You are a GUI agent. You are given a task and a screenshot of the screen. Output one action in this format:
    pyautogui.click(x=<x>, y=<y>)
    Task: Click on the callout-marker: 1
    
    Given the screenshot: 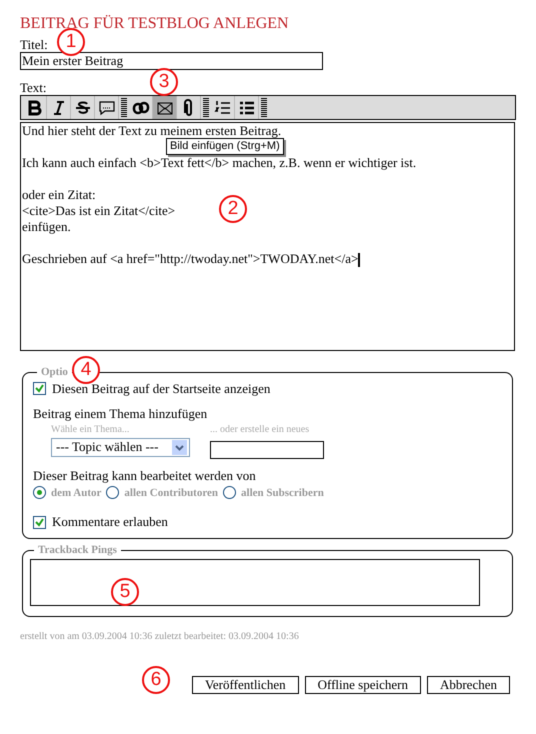 What is the action you would take?
    pyautogui.click(x=71, y=42)
    